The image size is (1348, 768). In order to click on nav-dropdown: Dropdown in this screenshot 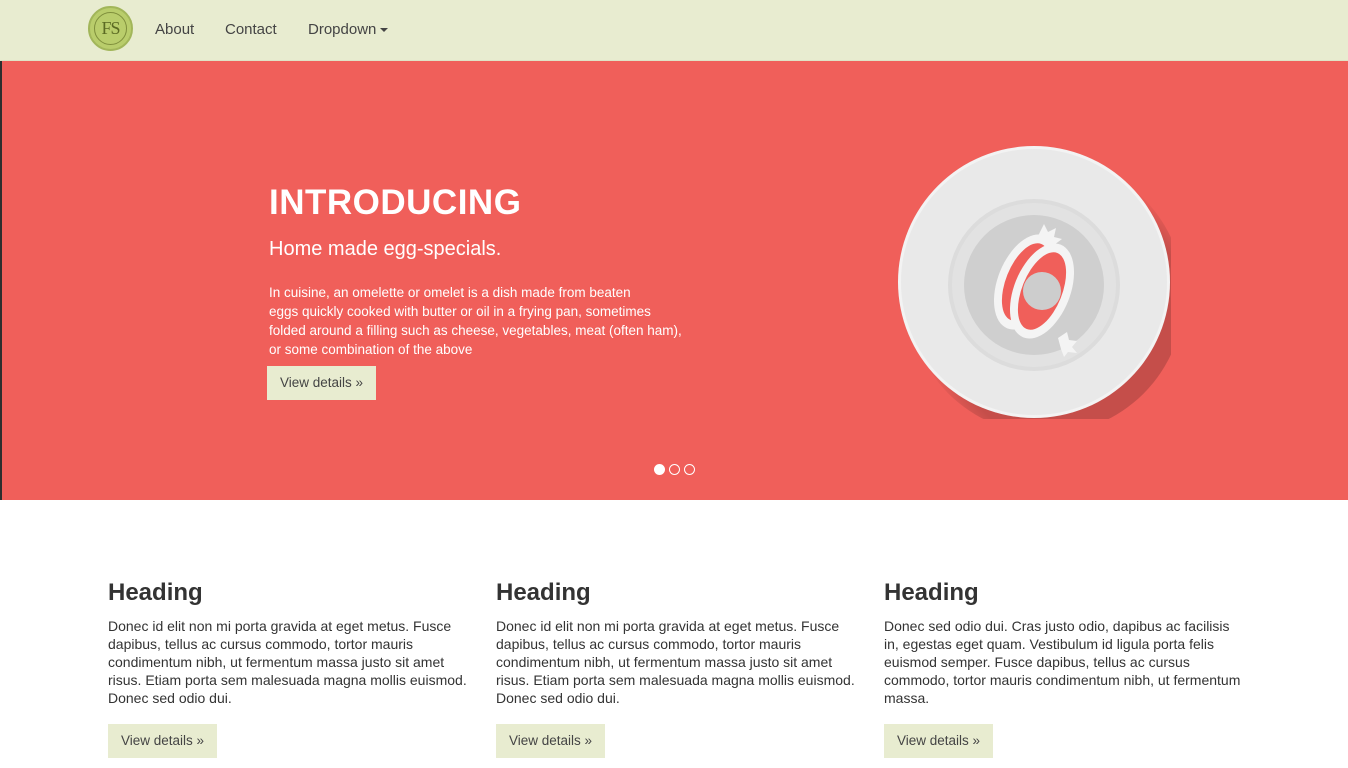, I will do `click(348, 30)`.